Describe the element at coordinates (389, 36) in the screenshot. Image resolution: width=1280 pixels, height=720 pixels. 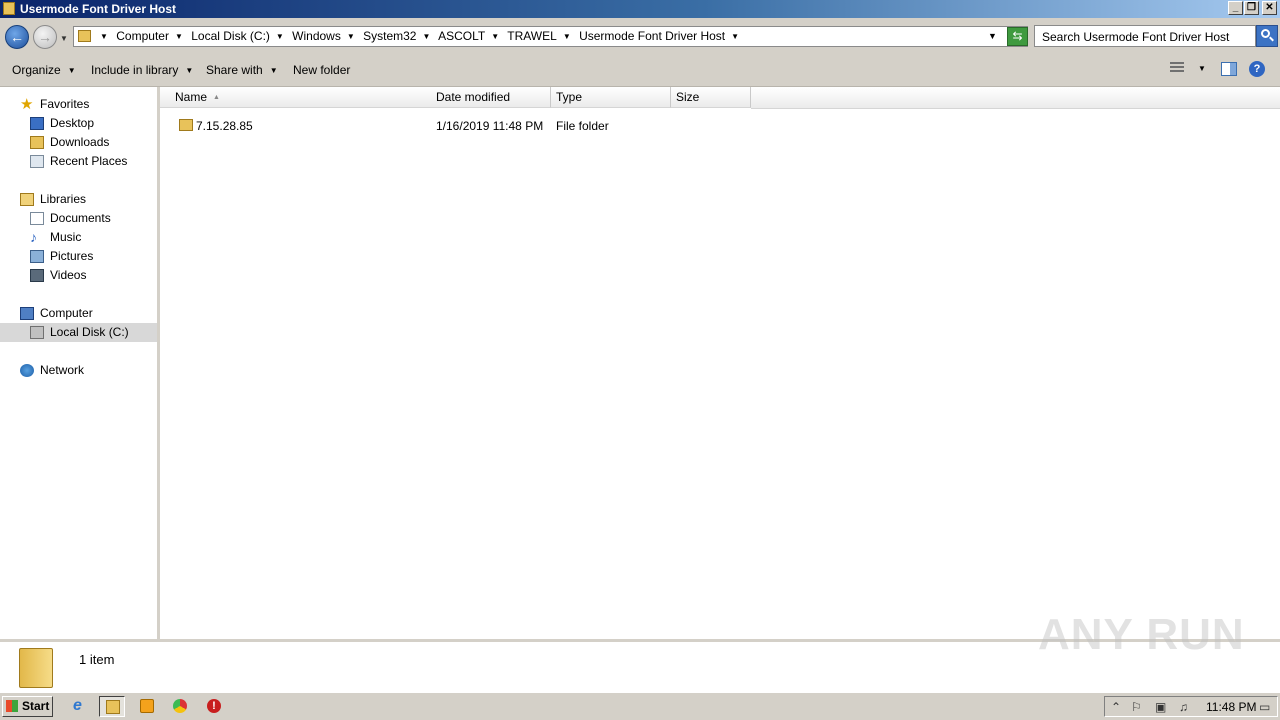
I see `breadcrumb-system32: System32` at that location.